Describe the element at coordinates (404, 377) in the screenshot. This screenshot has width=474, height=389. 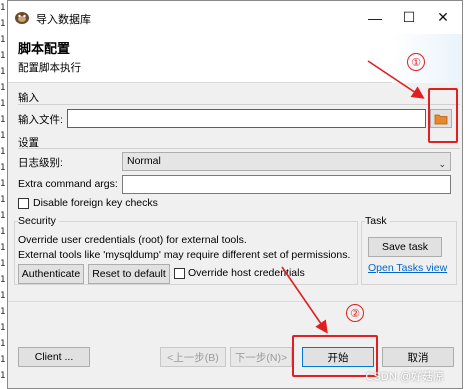
I see `watermark: CSDN @好菇凉` at that location.